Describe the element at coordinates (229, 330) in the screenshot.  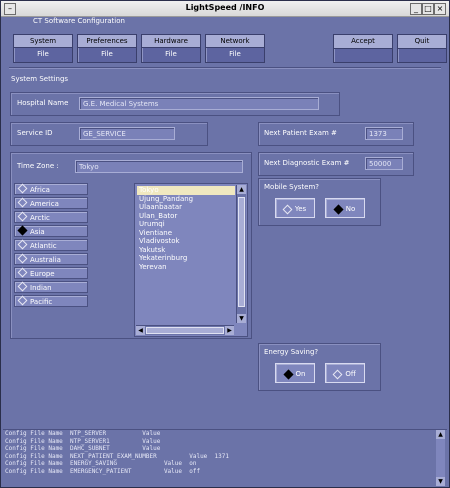
I see `scroll-right-icon: ▶` at that location.